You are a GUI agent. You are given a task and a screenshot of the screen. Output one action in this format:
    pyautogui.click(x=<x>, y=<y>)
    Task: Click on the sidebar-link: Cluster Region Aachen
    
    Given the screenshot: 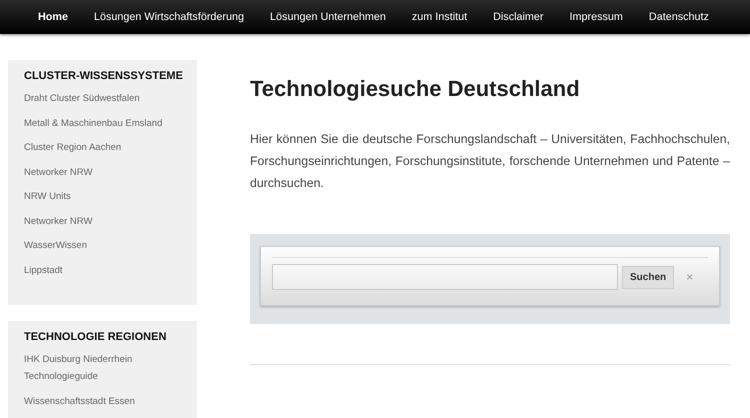 What is the action you would take?
    pyautogui.click(x=104, y=147)
    